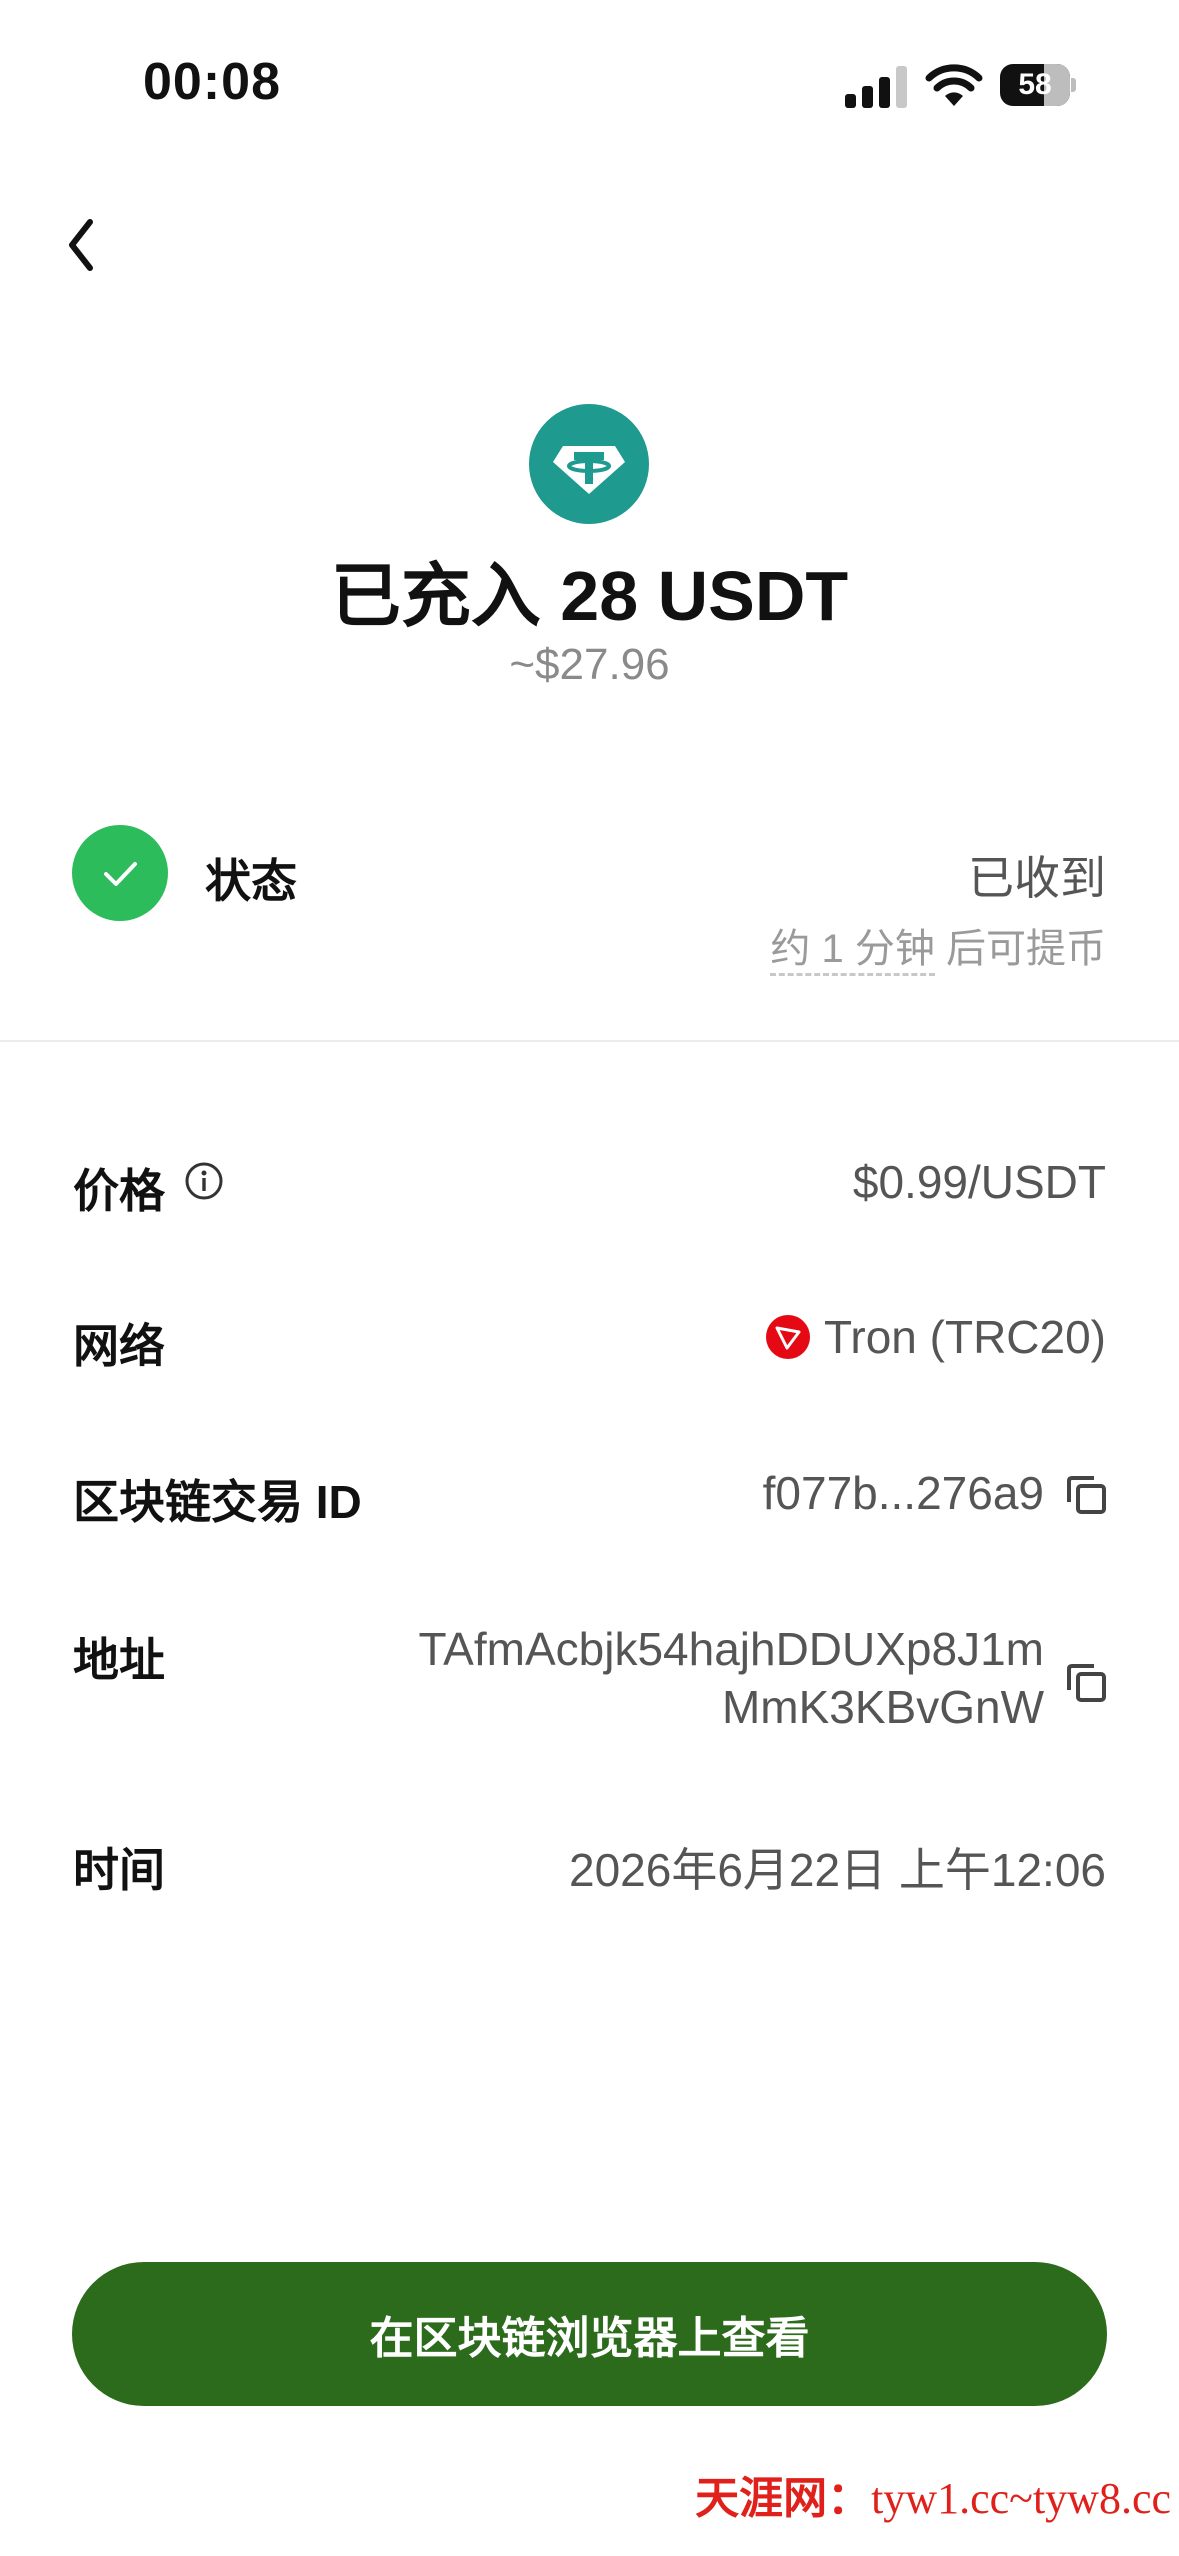 This screenshot has width=1179, height=2556. Describe the element at coordinates (217, 1502) in the screenshot. I see `txid-label: 区块链交易 ID` at that location.